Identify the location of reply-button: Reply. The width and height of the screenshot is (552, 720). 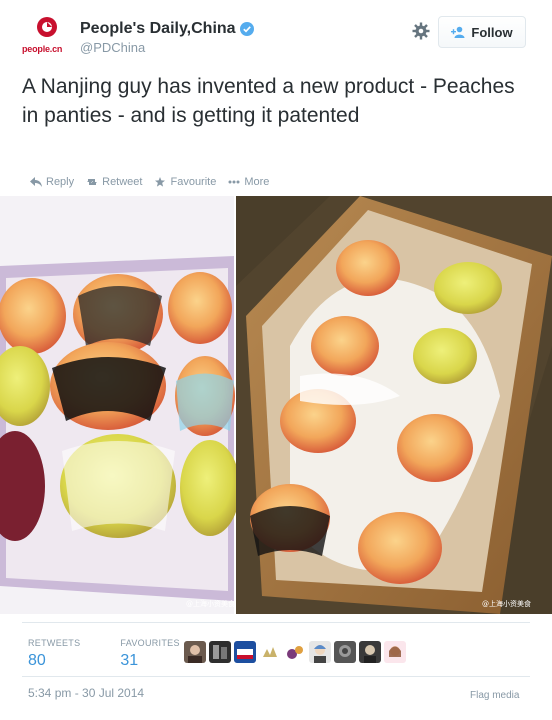
(52, 182).